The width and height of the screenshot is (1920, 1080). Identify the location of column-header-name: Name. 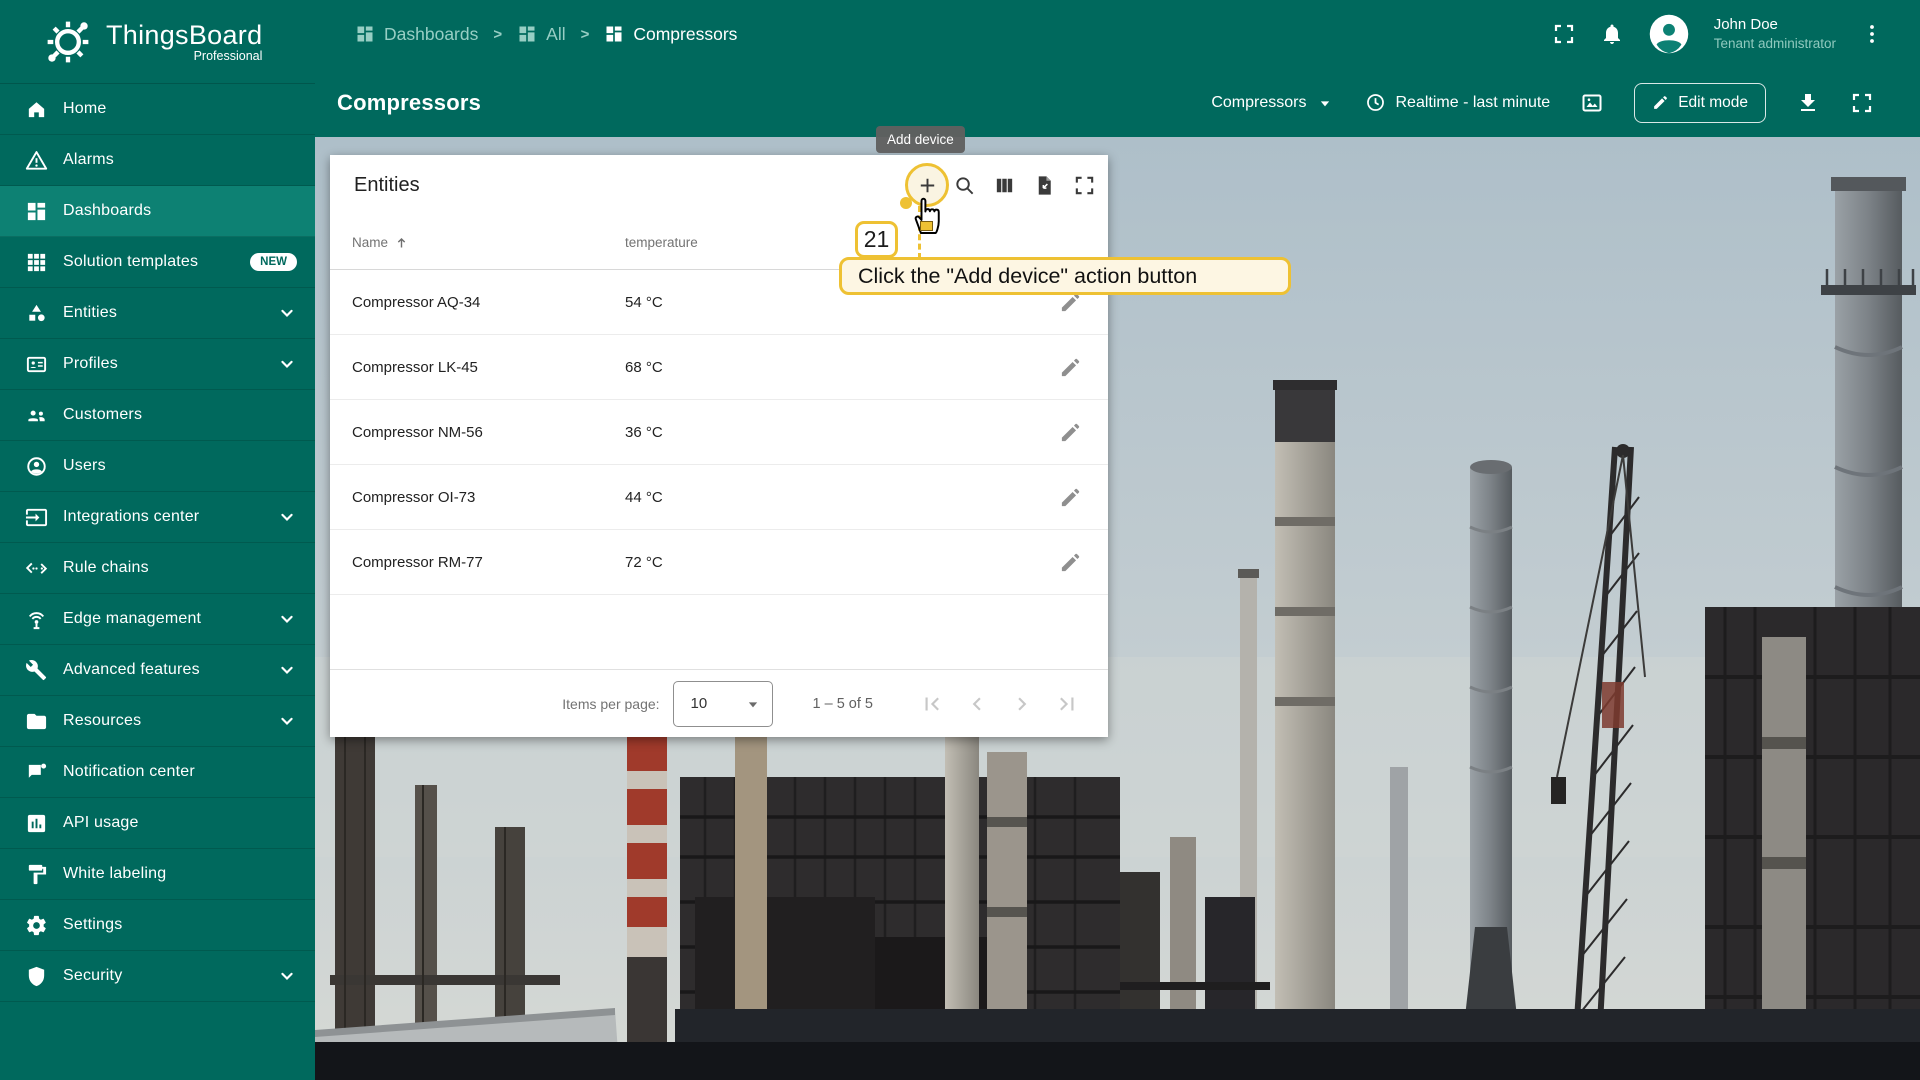
(488, 242).